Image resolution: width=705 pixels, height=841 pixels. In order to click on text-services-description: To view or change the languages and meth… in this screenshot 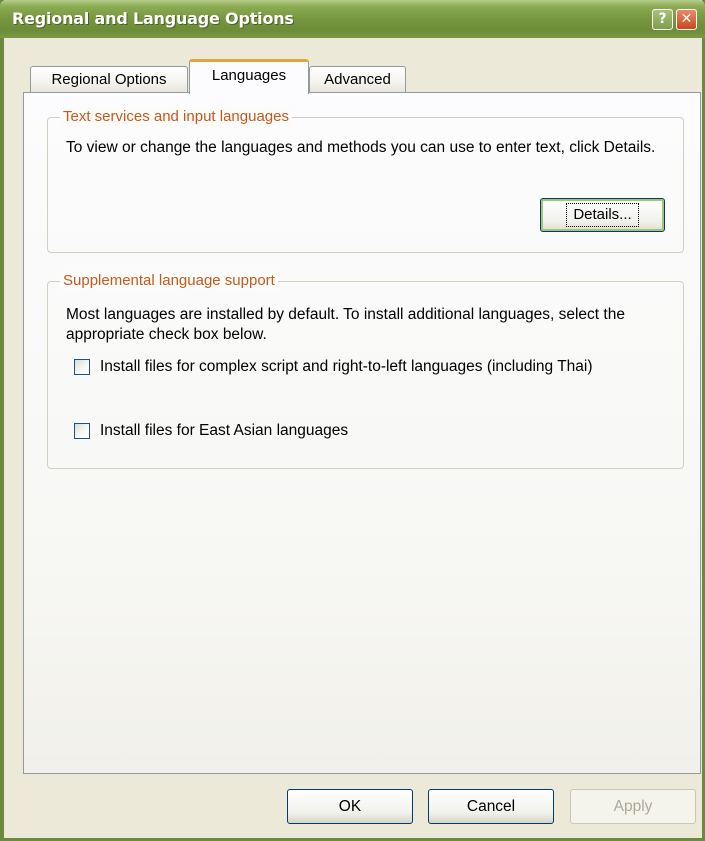, I will do `click(361, 147)`.